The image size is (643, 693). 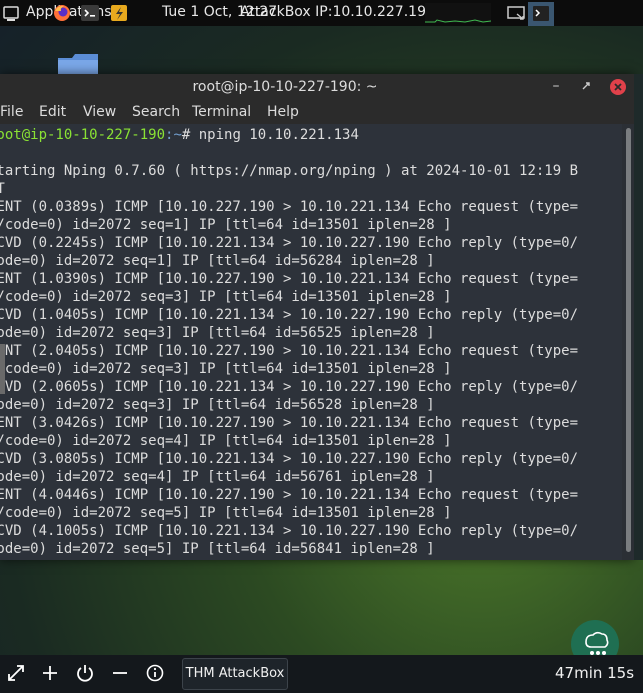 What do you see at coordinates (285, 87) in the screenshot?
I see `window-title: root@ip-10-10-227-190: ~` at bounding box center [285, 87].